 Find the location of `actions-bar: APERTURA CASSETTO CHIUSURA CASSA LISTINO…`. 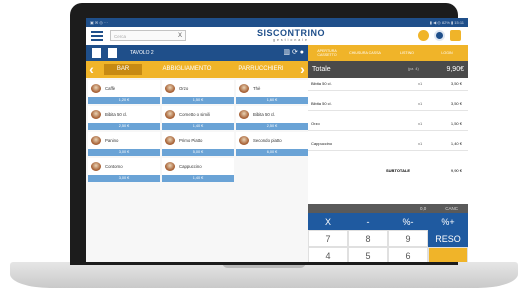

actions-bar: APERTURA CASSETTO CHIUSURA CASSA LISTINO… is located at coordinates (388, 53).